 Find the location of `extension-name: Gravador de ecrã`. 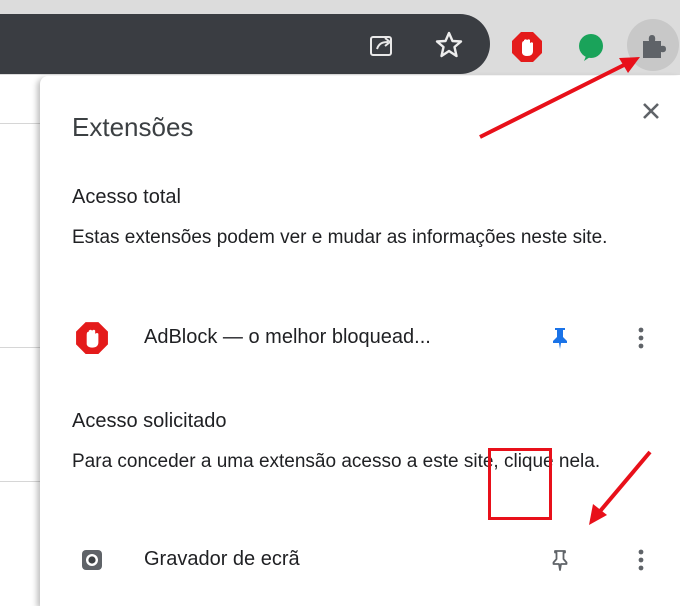

extension-name: Gravador de ecrã is located at coordinates (222, 559).